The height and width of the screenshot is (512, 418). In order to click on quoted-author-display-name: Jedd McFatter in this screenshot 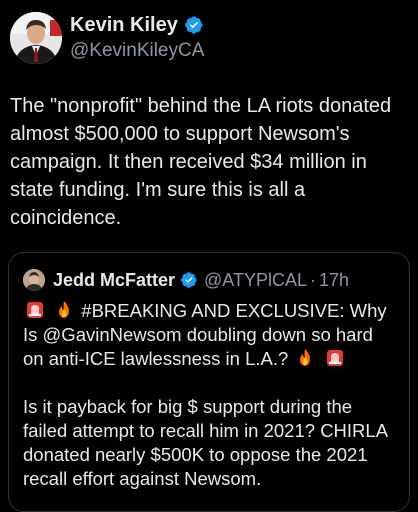, I will do `click(114, 279)`.